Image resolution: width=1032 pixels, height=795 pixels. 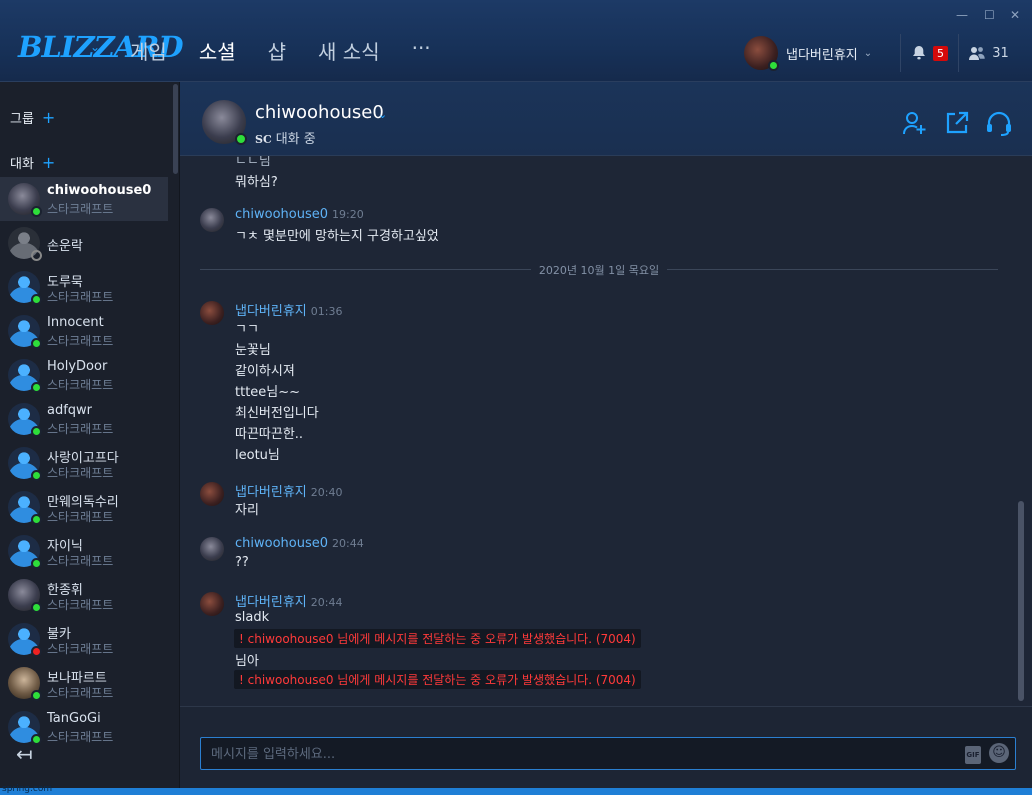 I want to click on popout-icon, so click(x=957, y=123).